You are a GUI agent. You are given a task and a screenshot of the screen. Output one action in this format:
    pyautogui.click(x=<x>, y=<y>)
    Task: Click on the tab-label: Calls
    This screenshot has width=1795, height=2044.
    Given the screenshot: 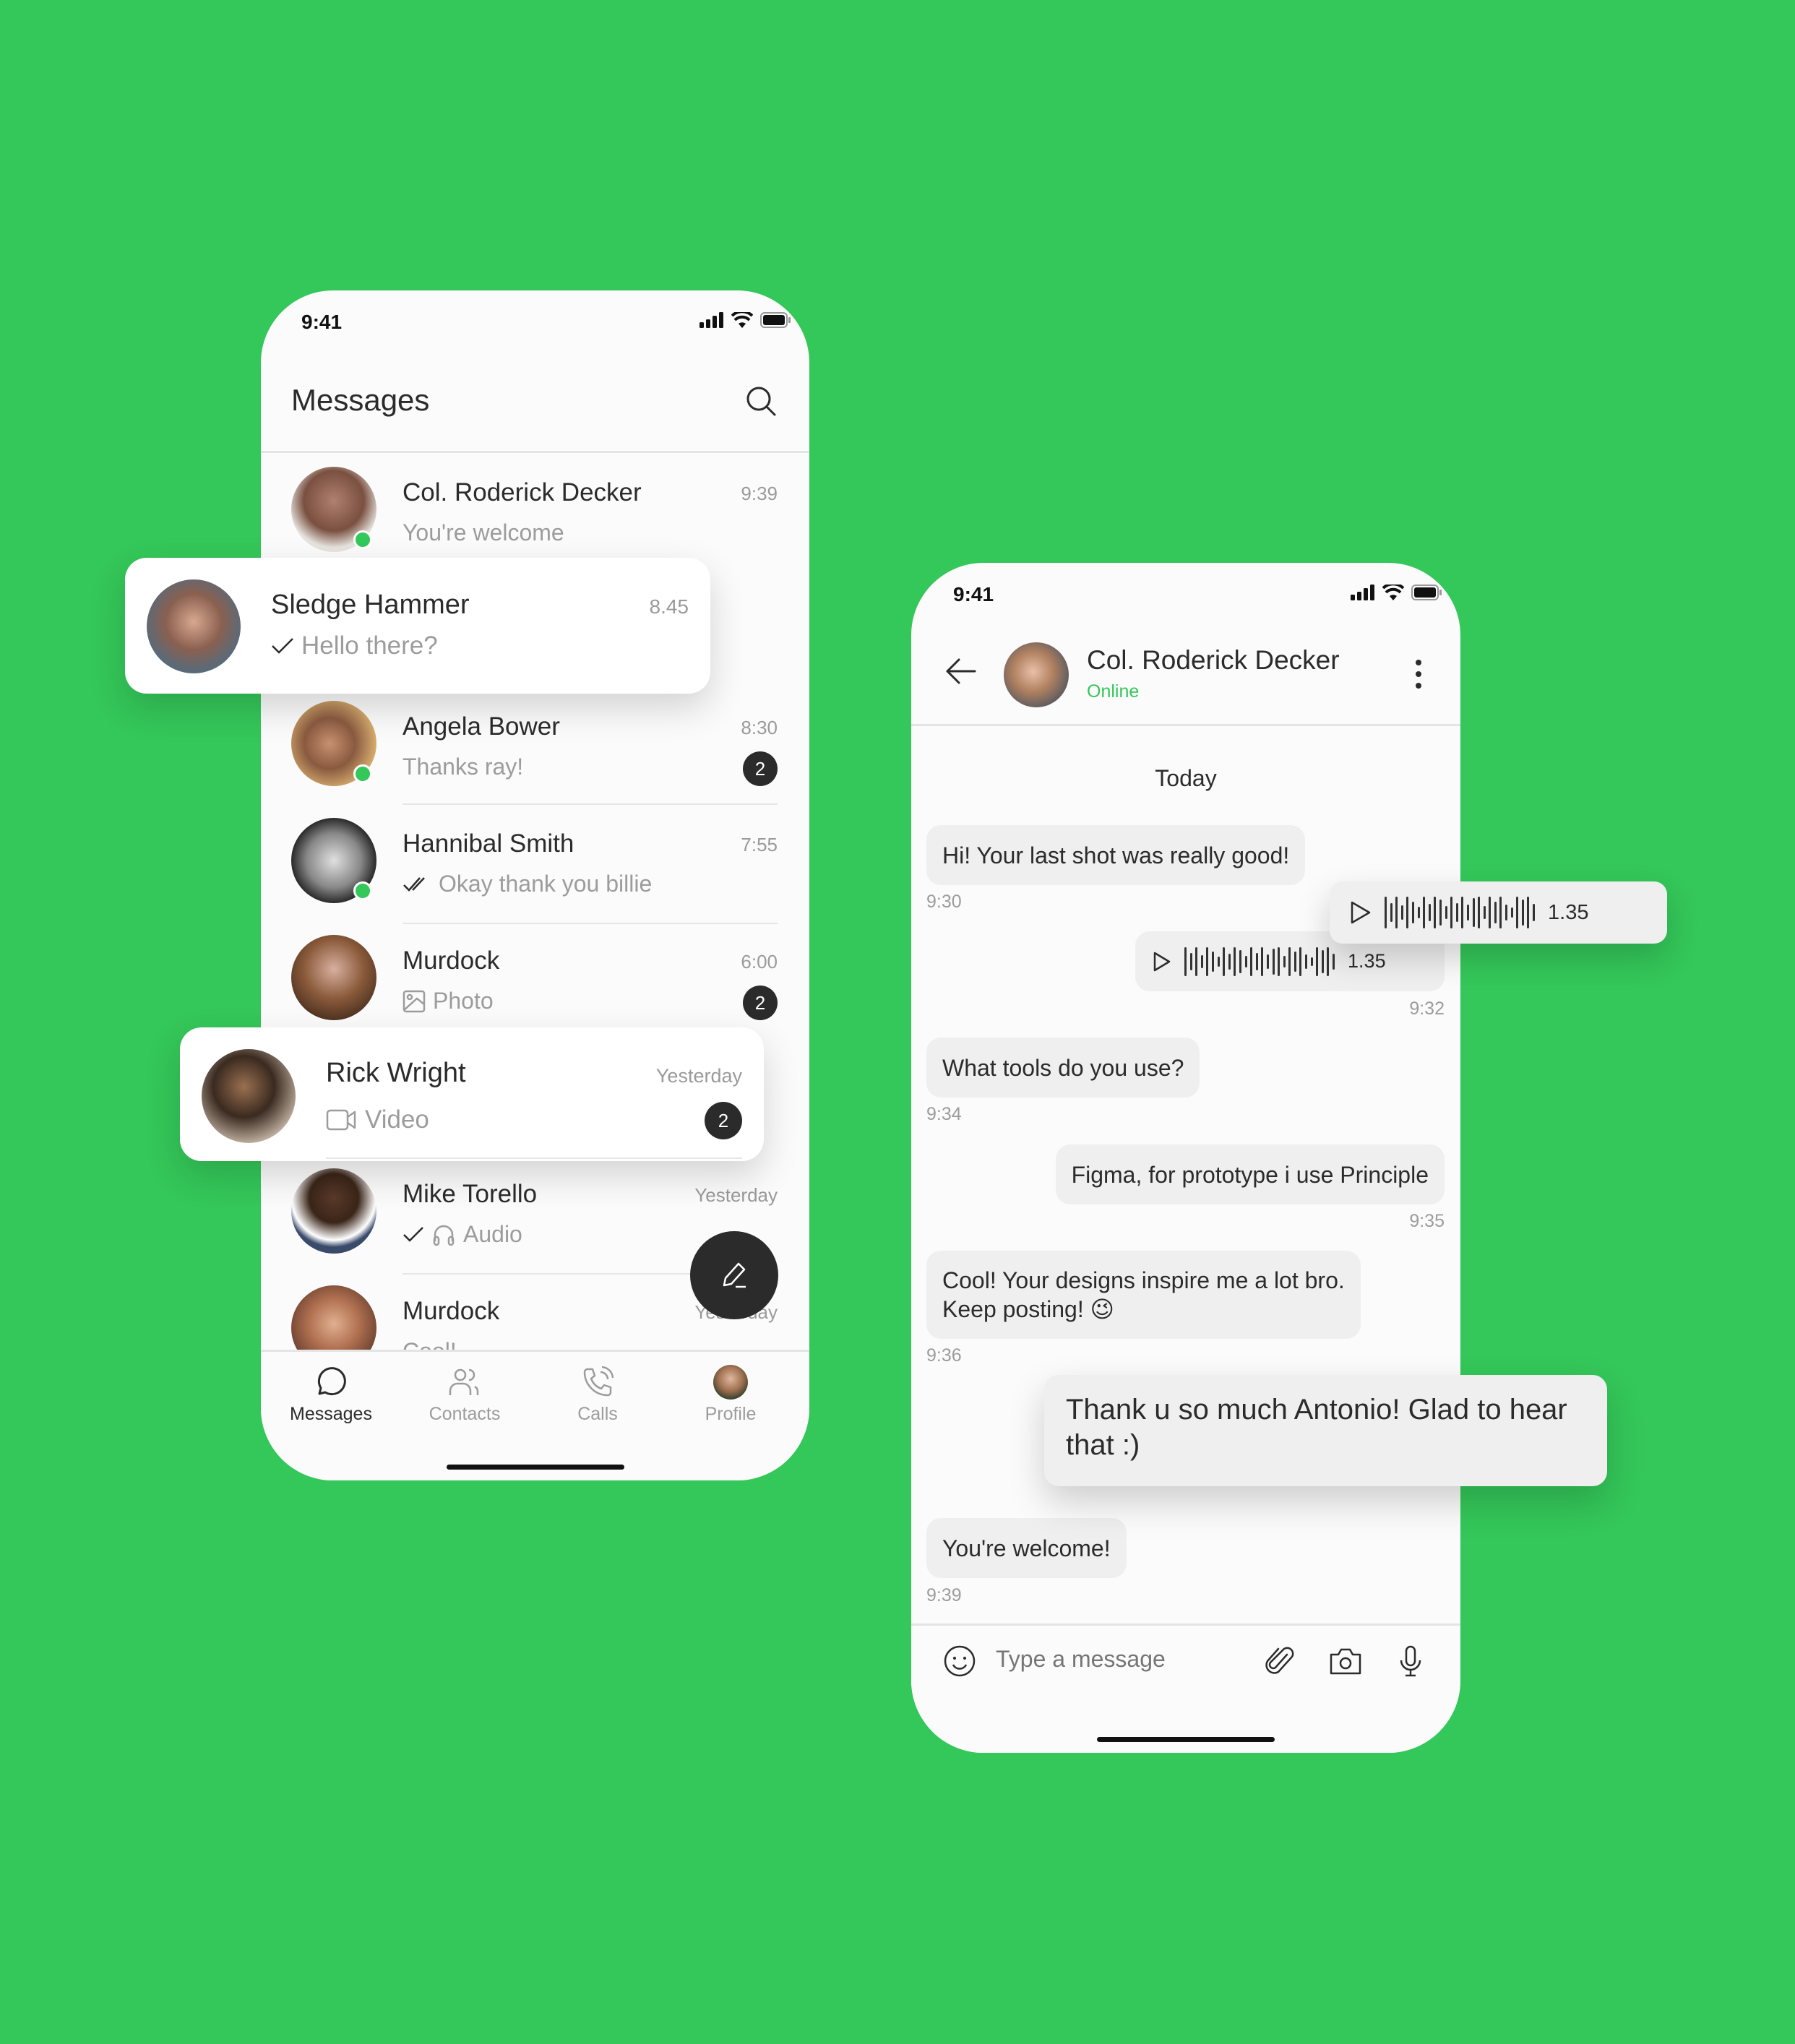 What is the action you would take?
    pyautogui.click(x=597, y=1414)
    